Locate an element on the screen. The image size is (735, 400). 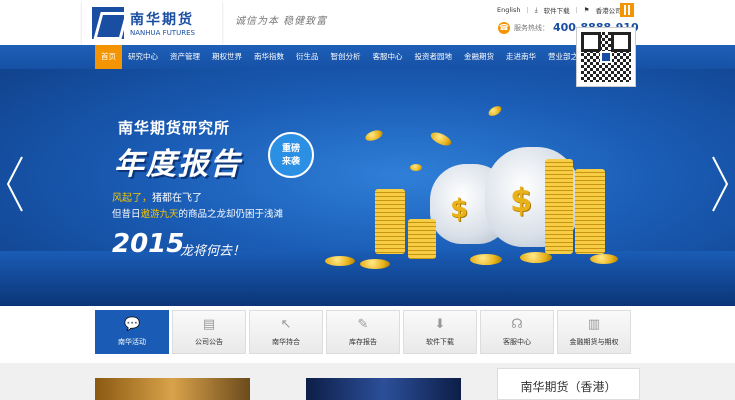
nav-item-financial-futures: 金融期货 is located at coordinates (479, 57).